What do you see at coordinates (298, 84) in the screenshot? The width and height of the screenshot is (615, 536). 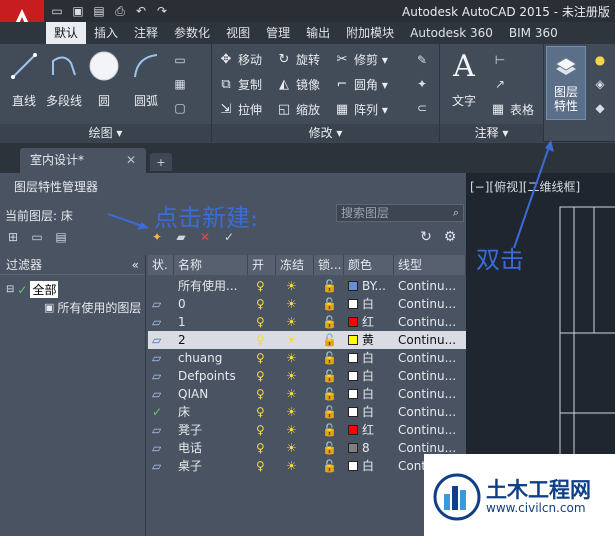 I see `mirror-tool: ◭ 镜像` at bounding box center [298, 84].